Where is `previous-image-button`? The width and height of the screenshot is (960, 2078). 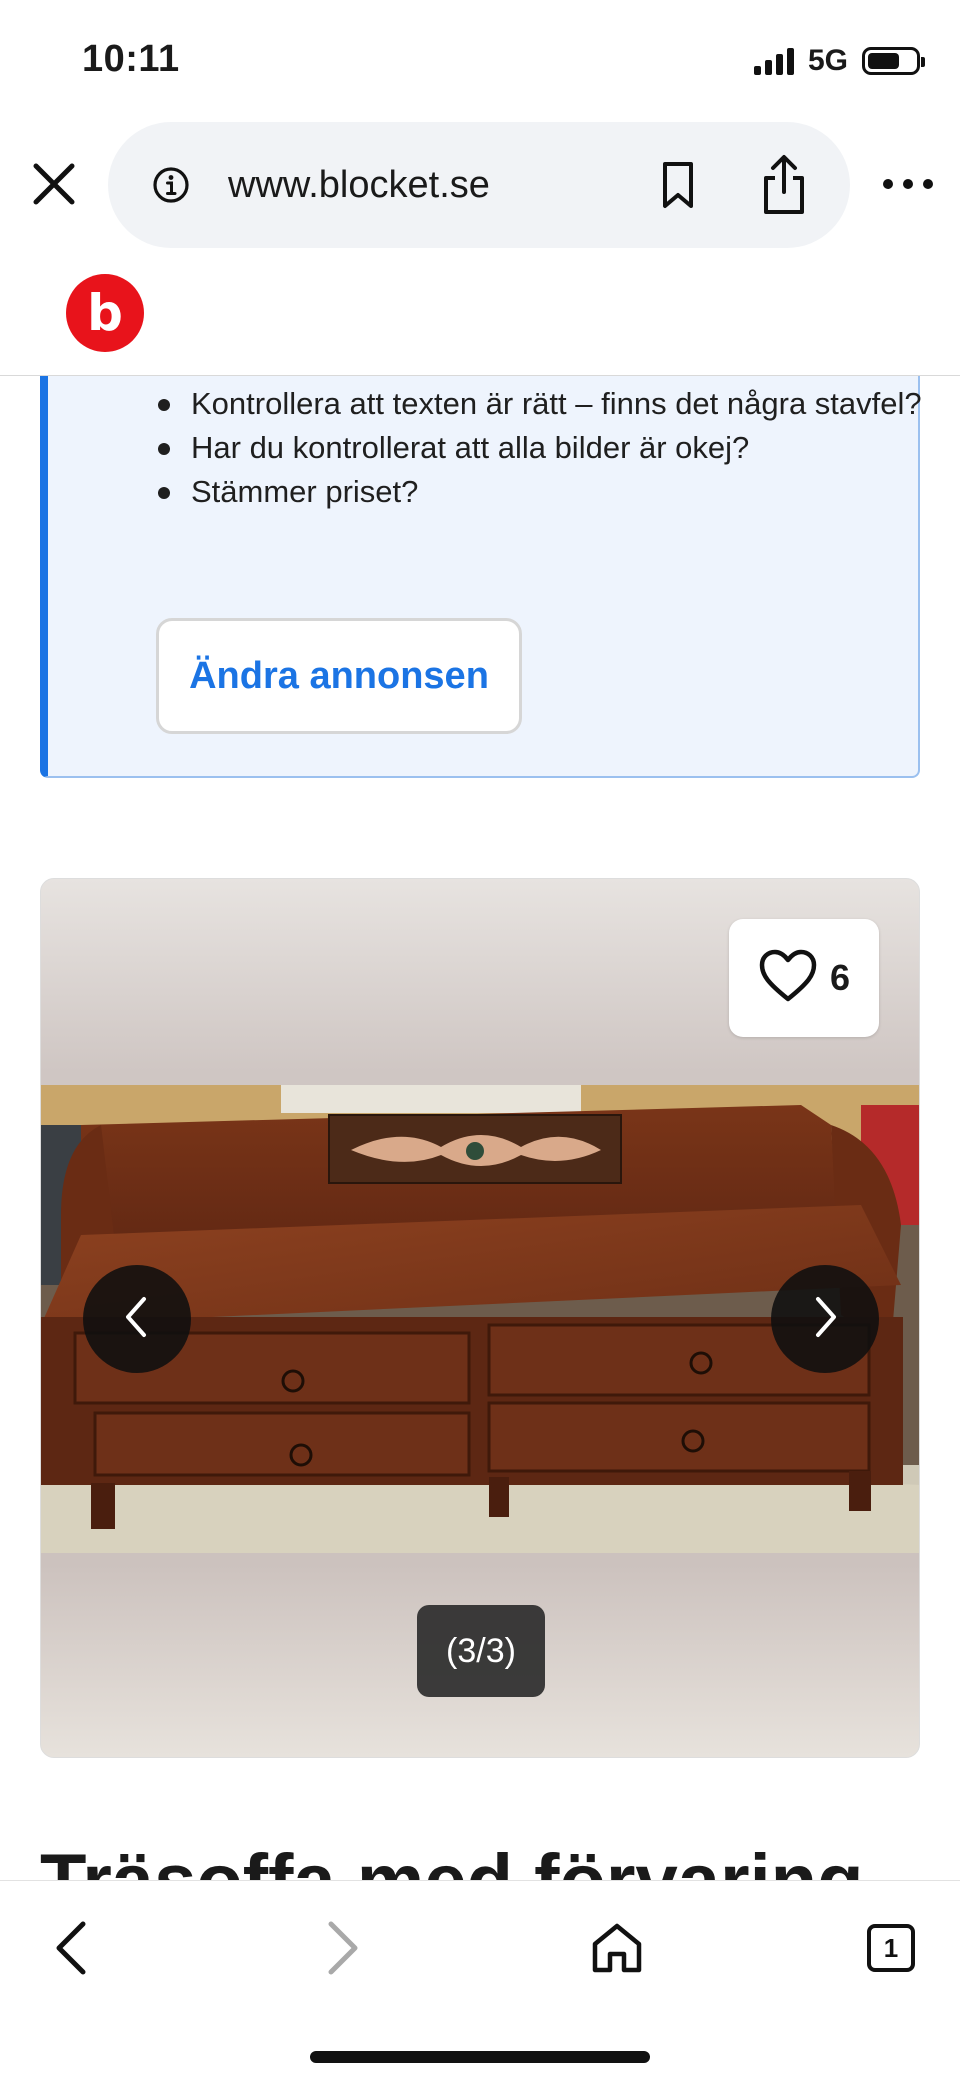
previous-image-button is located at coordinates (137, 1319).